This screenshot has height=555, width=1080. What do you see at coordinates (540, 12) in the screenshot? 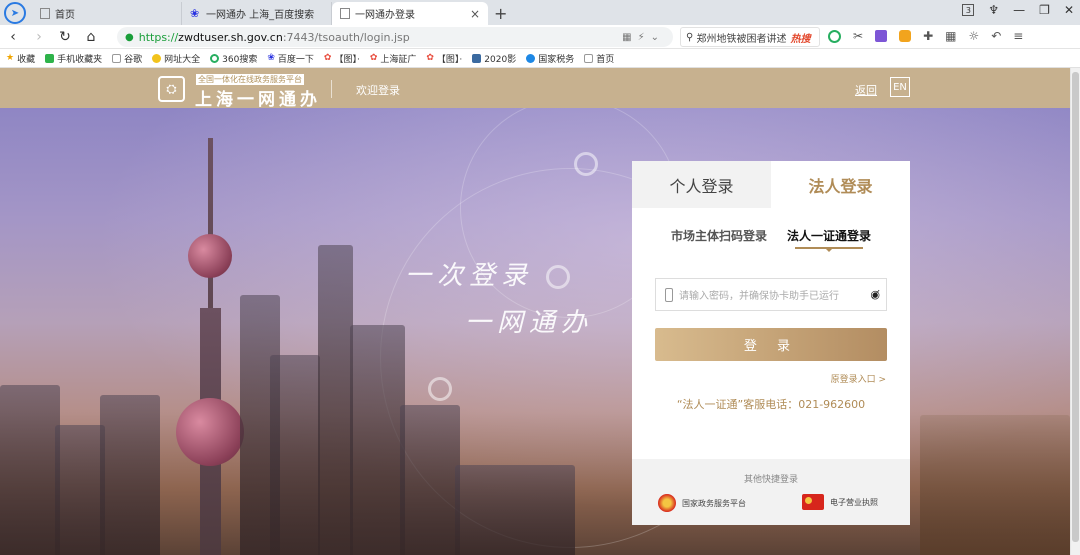
I see `browser-tab-bar: ➤ 首页 ❀ 一网通办 上海_百度搜索 一网通办登录 × + 3 ♆ — ❐ ✕` at bounding box center [540, 12].